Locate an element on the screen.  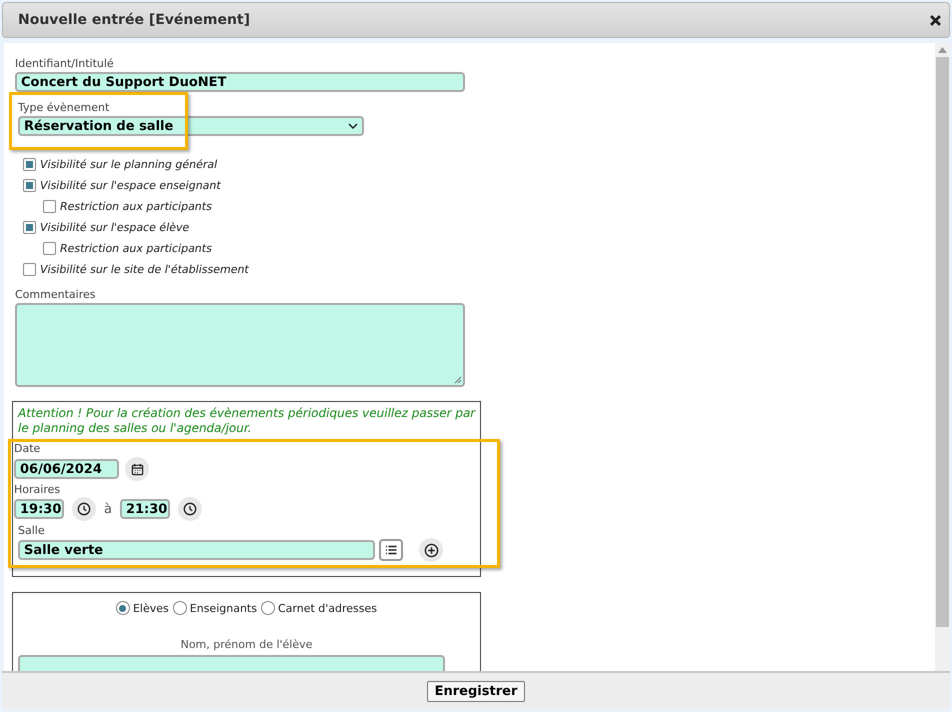
start-time-input: 19:30 is located at coordinates (39, 509).